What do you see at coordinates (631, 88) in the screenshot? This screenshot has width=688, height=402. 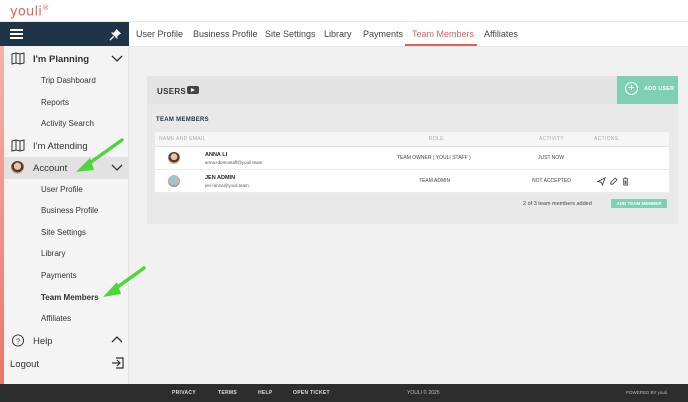 I see `plus-icon: +` at bounding box center [631, 88].